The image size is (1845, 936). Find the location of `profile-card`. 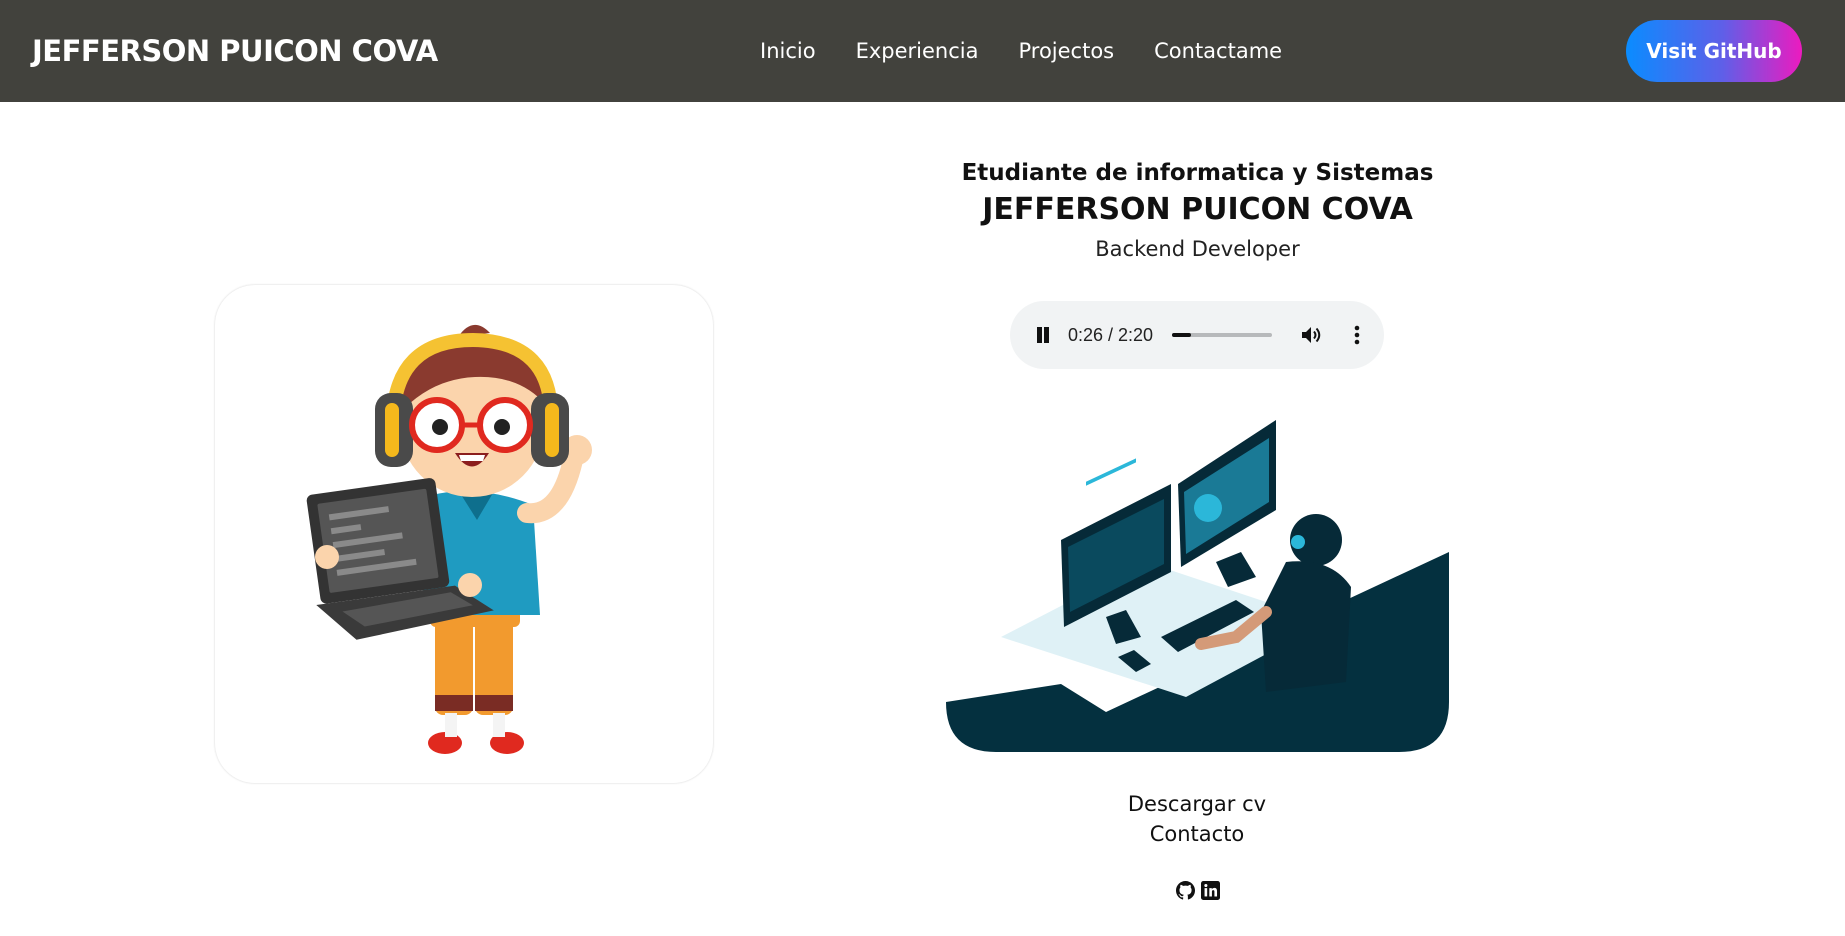

profile-card is located at coordinates (464, 534).